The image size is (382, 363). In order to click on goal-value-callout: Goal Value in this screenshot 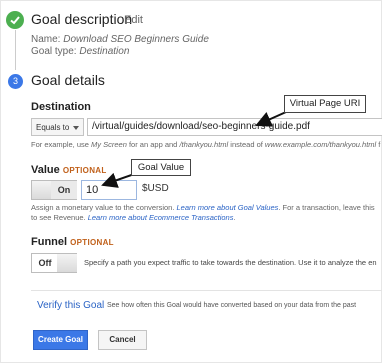, I will do `click(161, 167)`.